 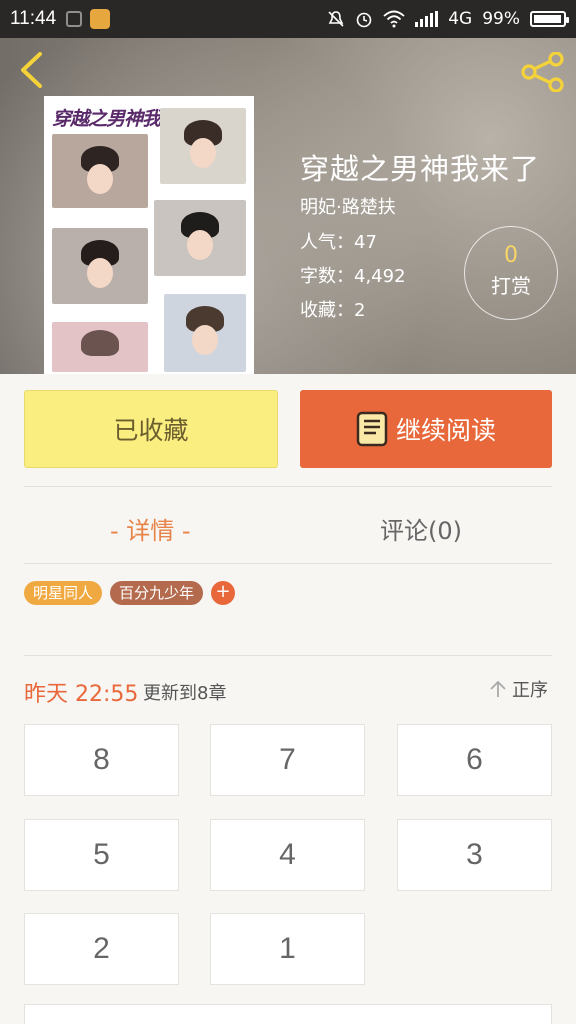 I want to click on status-time: 11:44, so click(x=33, y=18).